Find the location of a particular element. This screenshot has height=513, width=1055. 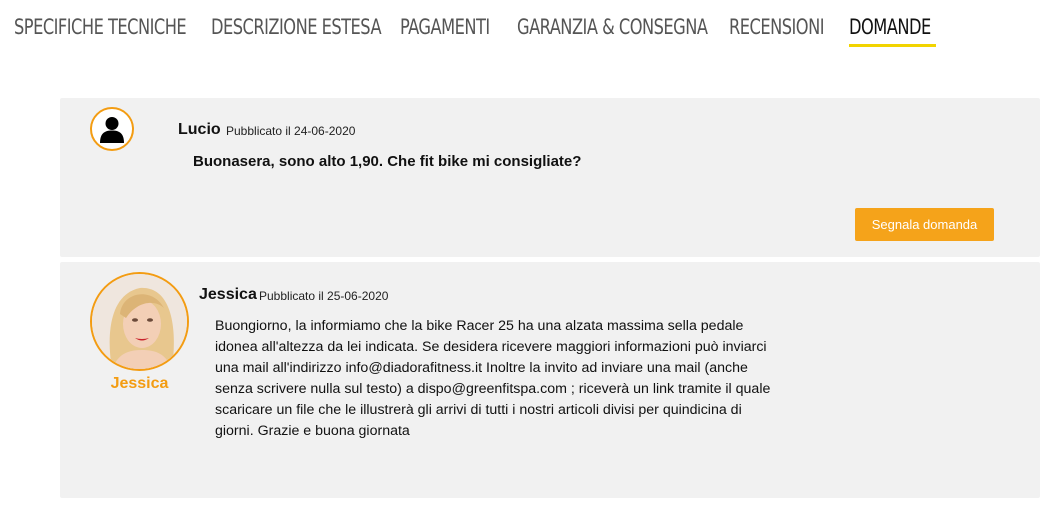

tab-label: SPECIFICHE TECNICHE is located at coordinates (100, 27).